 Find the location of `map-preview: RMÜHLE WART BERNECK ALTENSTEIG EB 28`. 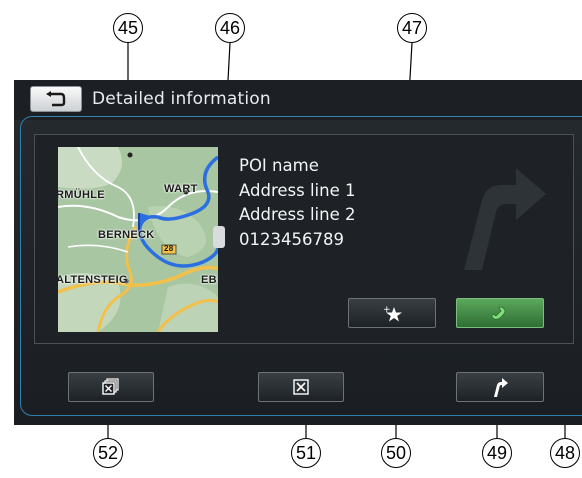

map-preview: RMÜHLE WART BERNECK ALTENSTEIG EB 28 is located at coordinates (138, 239).